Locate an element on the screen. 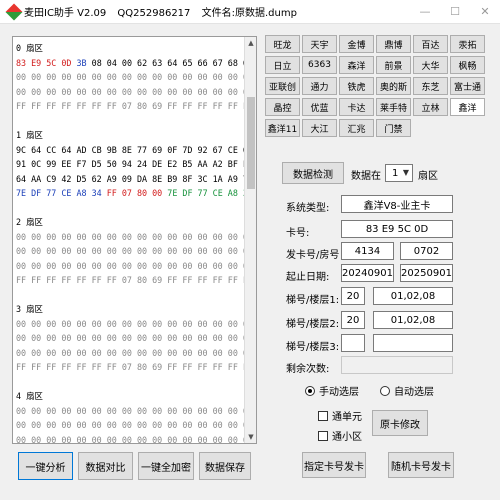 The width and height of the screenshot is (500, 500). hex-scrollbar: ▲ ▼ is located at coordinates (250, 240).